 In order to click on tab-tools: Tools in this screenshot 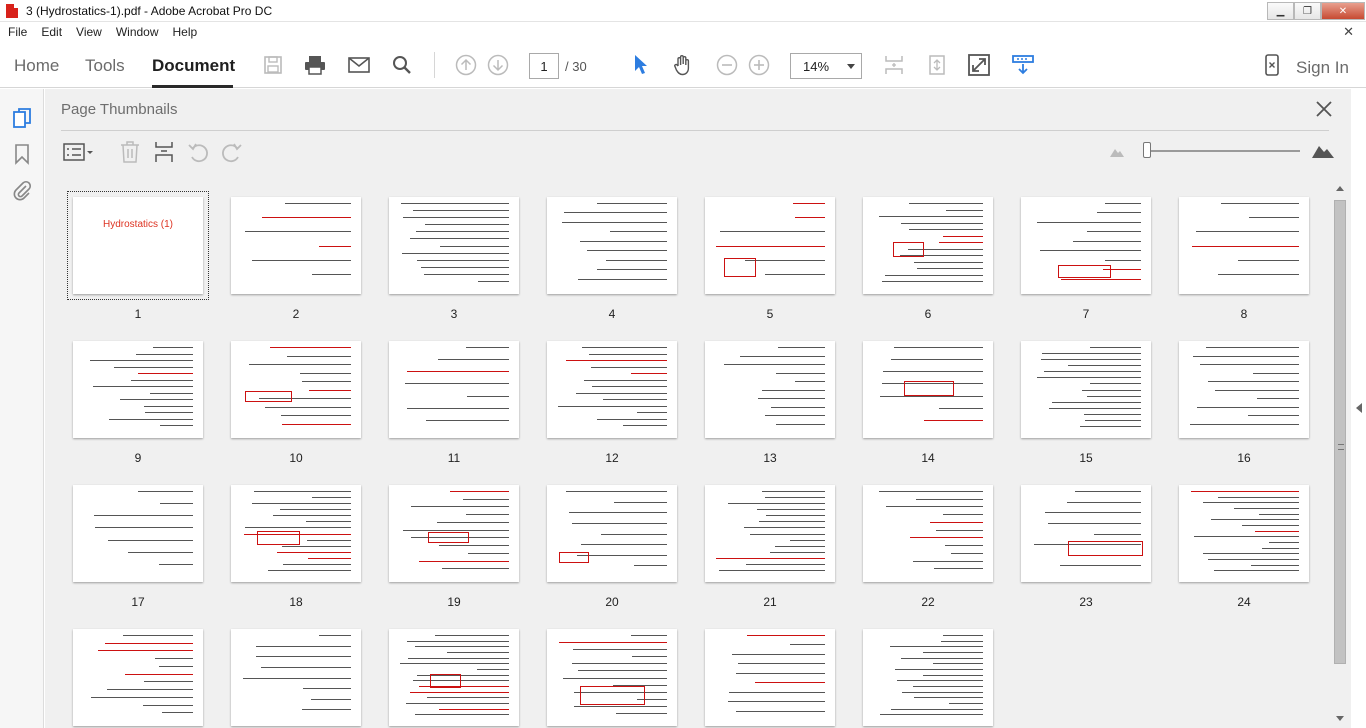, I will do `click(105, 66)`.